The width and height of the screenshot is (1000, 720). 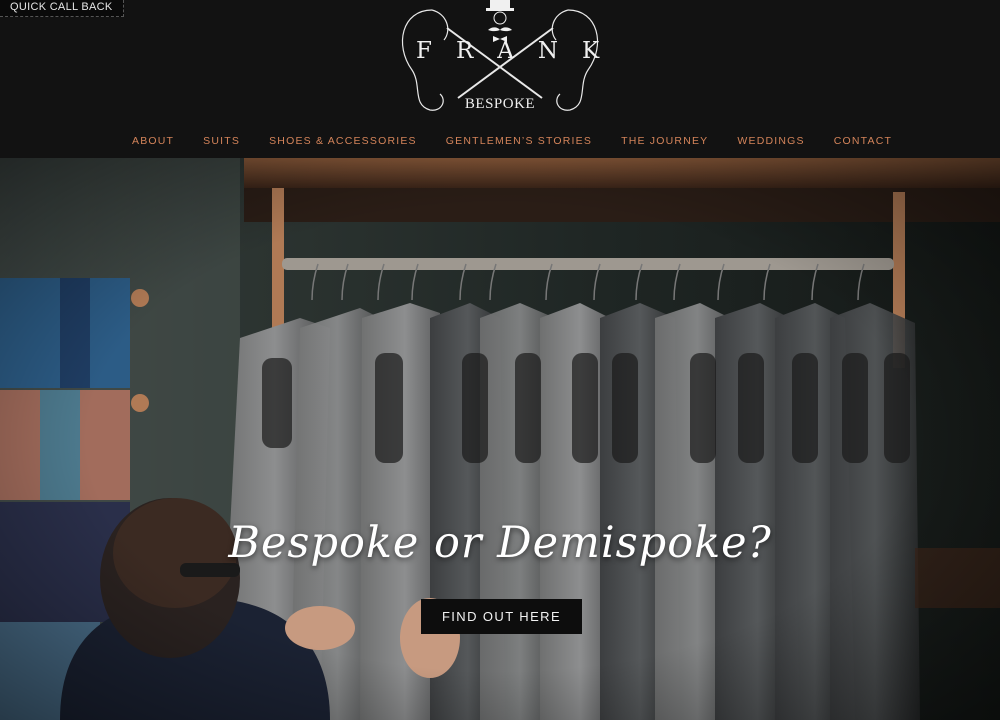 What do you see at coordinates (62, 8) in the screenshot?
I see `quick-call-back-button: QUICK CALL BACK` at bounding box center [62, 8].